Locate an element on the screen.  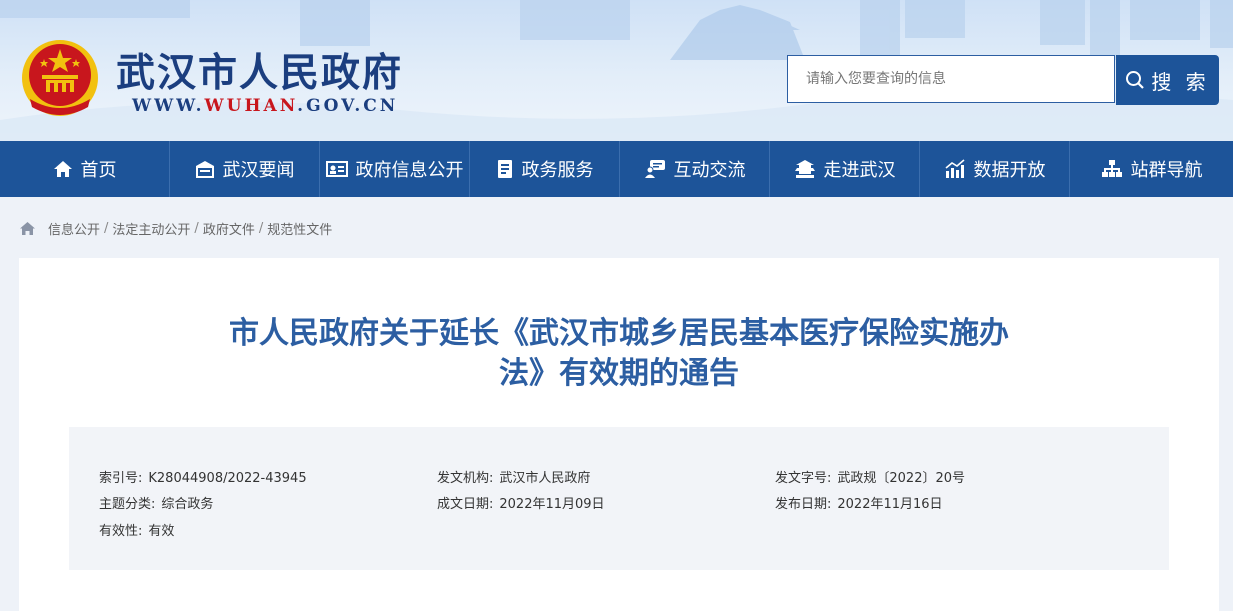
search-icon is located at coordinates (1135, 80).